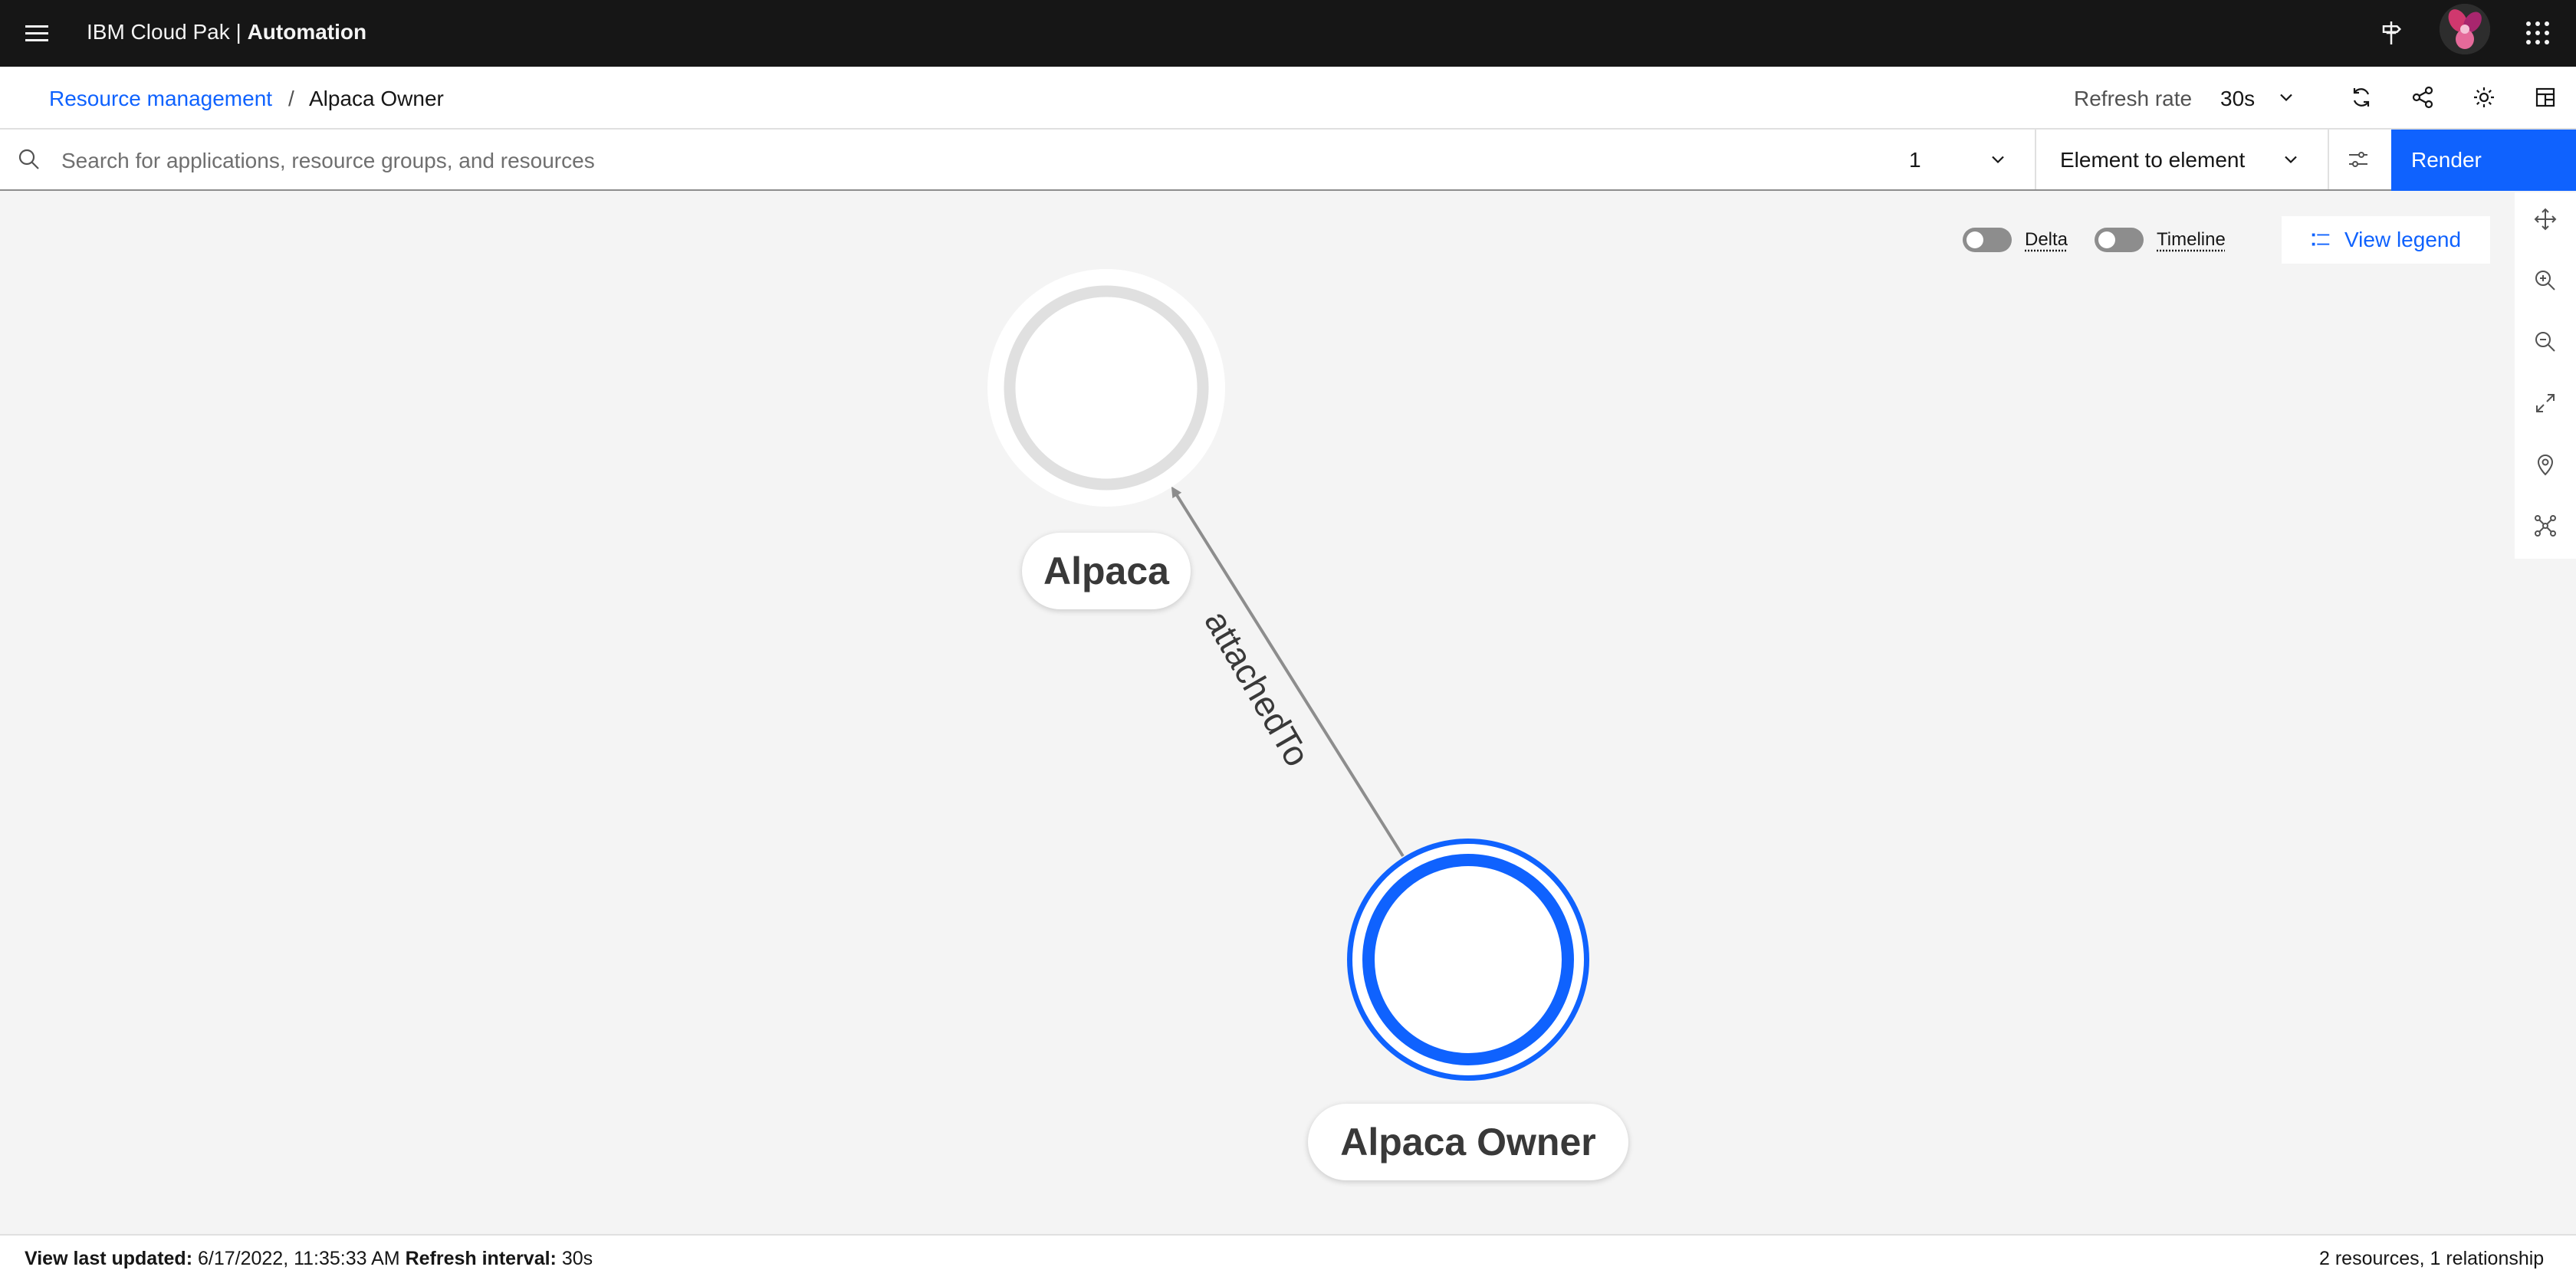 The image size is (2576, 1280). I want to click on updated-label: View last updated:, so click(109, 1258).